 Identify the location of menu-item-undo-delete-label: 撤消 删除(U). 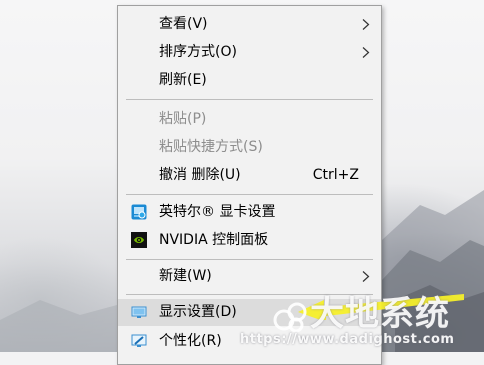
(200, 175).